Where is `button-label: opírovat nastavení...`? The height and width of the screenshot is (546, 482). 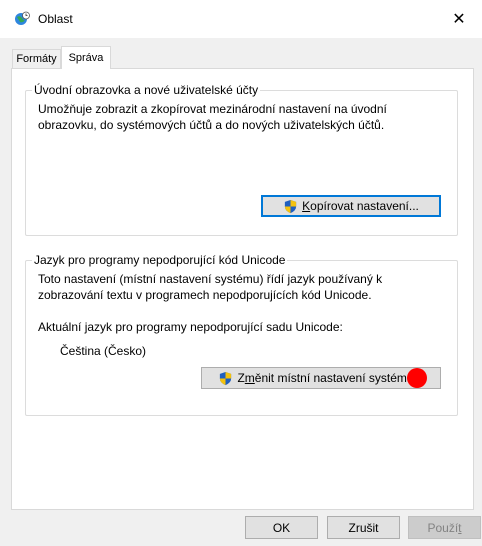
button-label: opírovat nastavení... is located at coordinates (364, 206).